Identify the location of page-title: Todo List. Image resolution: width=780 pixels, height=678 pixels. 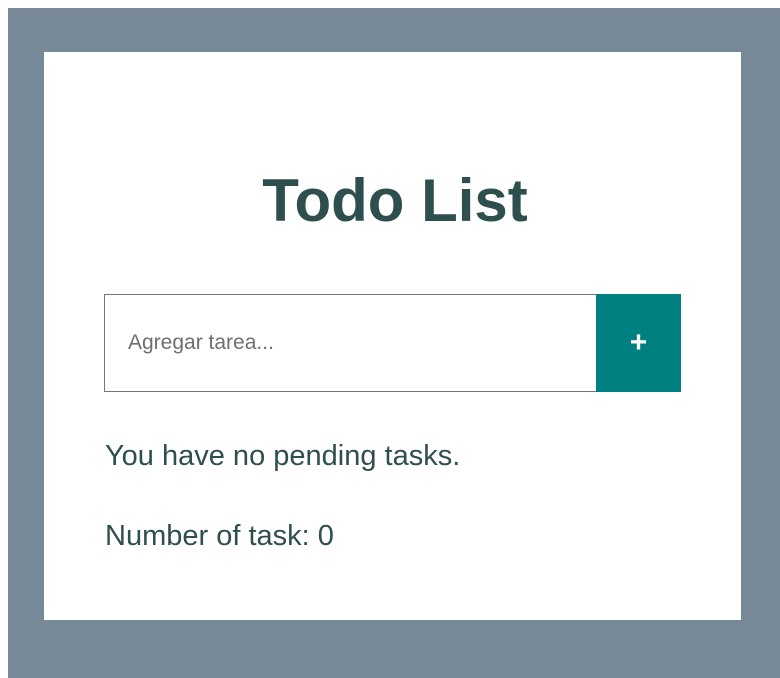
(395, 200).